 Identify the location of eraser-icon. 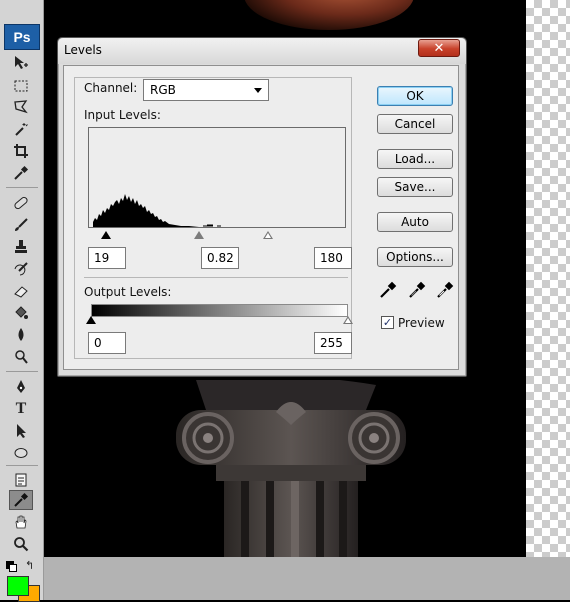
(21, 291).